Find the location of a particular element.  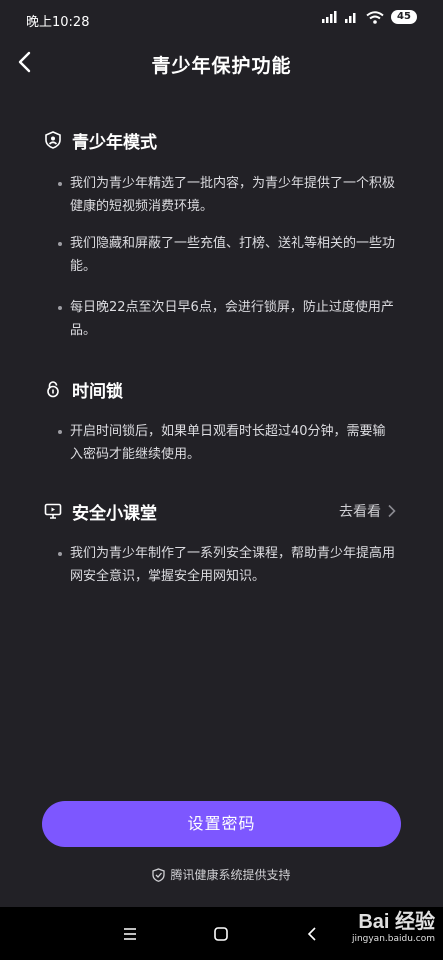

section-header: 安全小课堂 is located at coordinates (100, 511).